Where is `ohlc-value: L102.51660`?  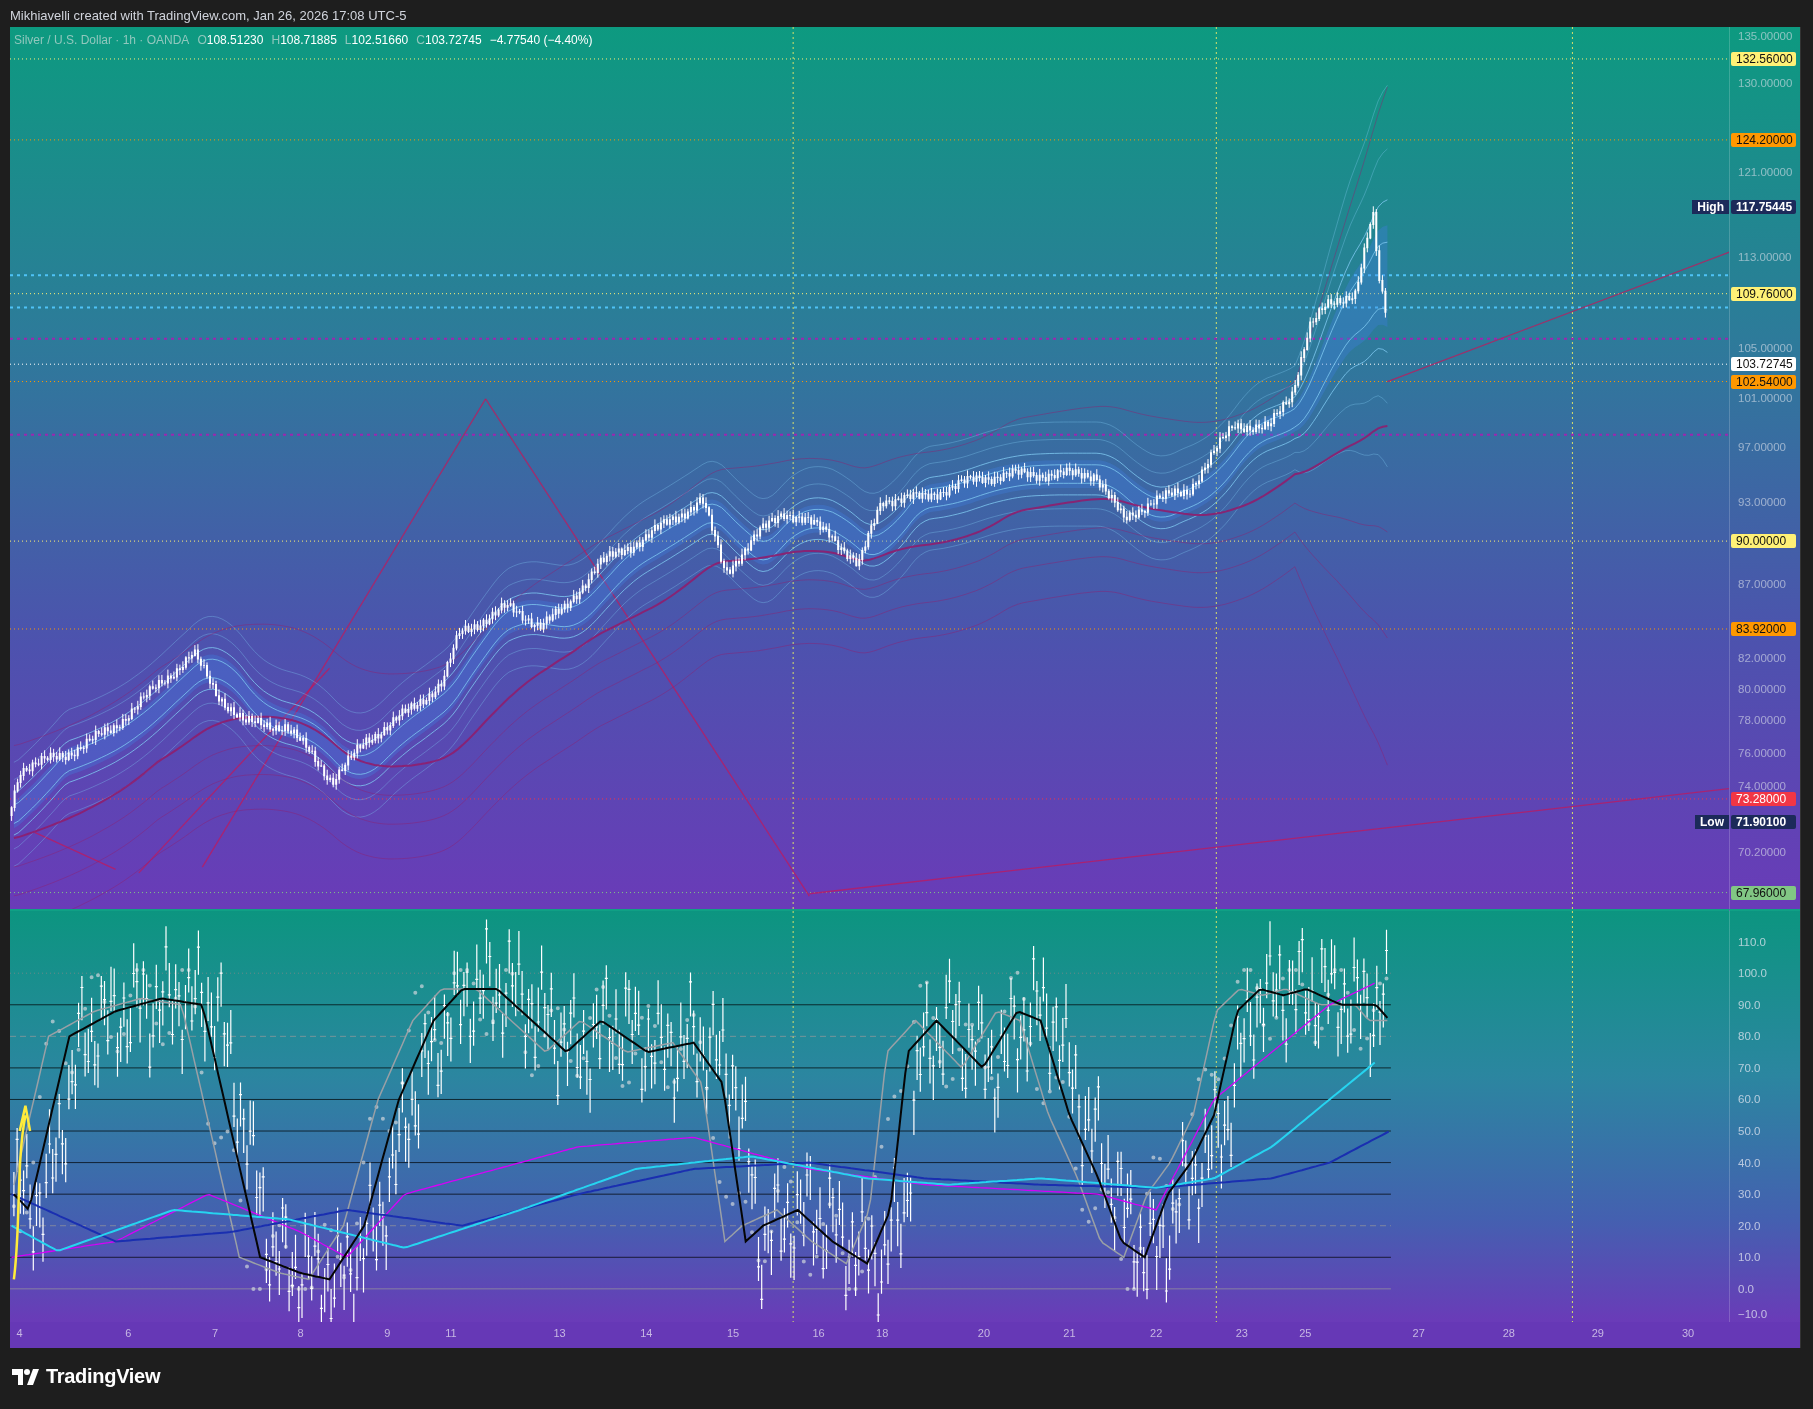
ohlc-value: L102.51660 is located at coordinates (376, 40).